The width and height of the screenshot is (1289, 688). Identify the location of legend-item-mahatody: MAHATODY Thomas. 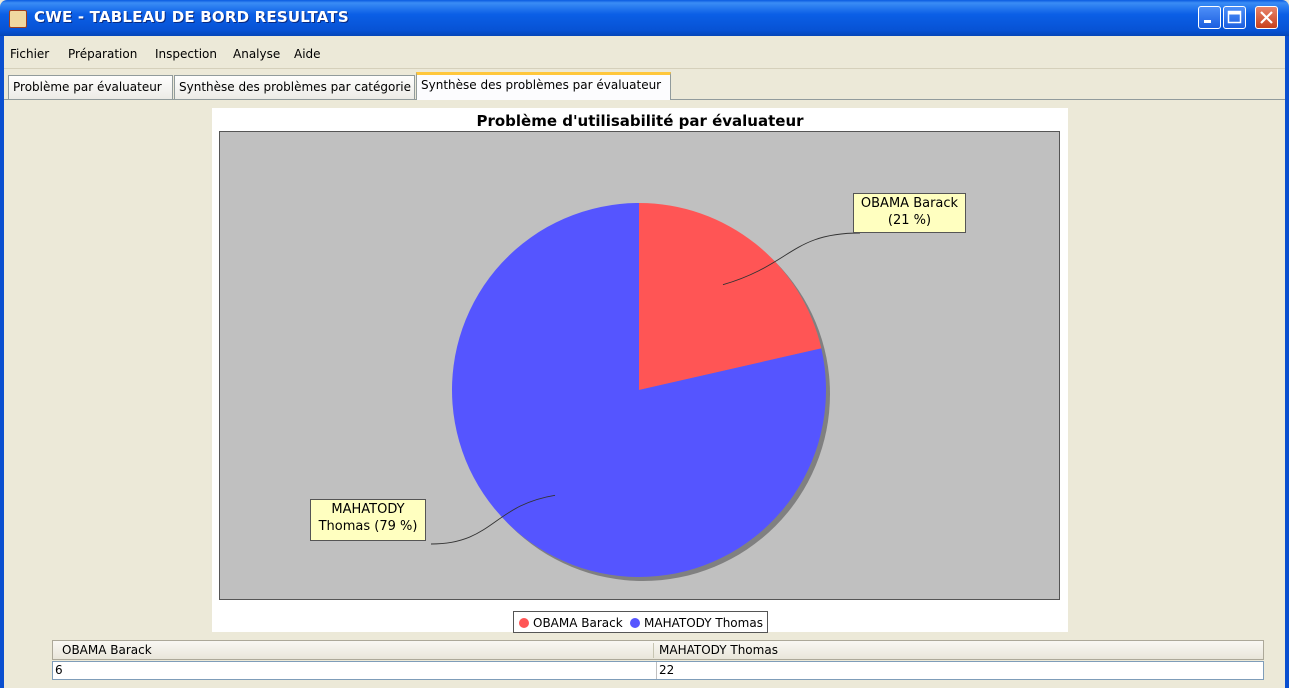
(696, 623).